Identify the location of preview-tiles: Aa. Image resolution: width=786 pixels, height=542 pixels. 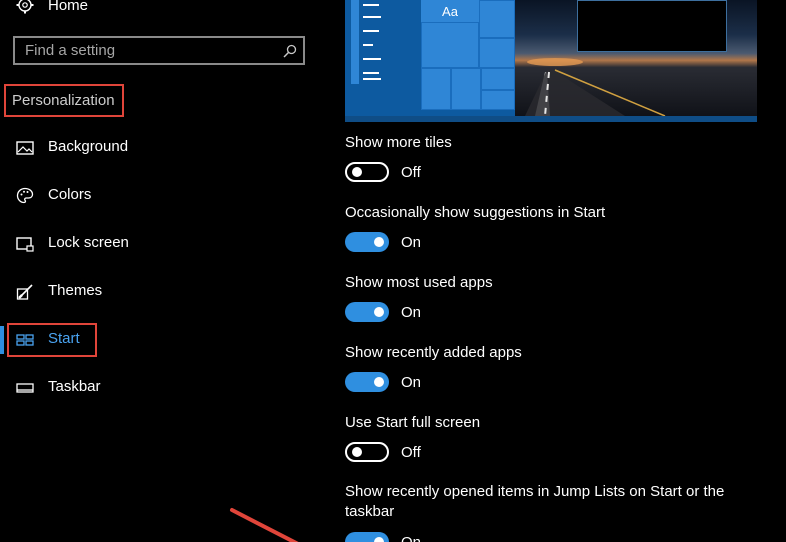
(468, 55).